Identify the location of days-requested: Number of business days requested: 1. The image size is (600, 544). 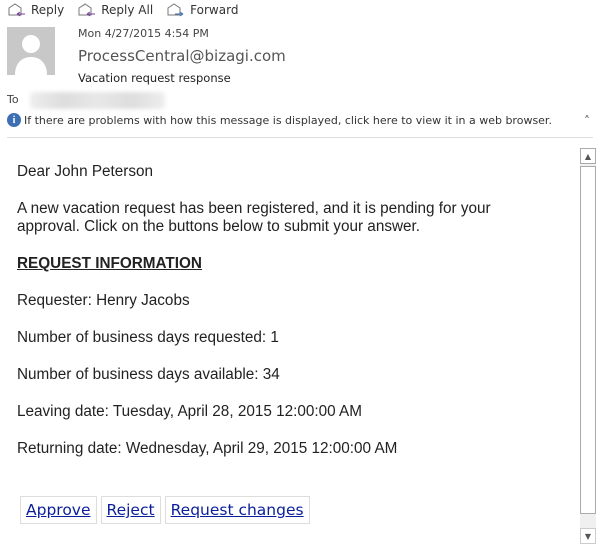
(148, 337).